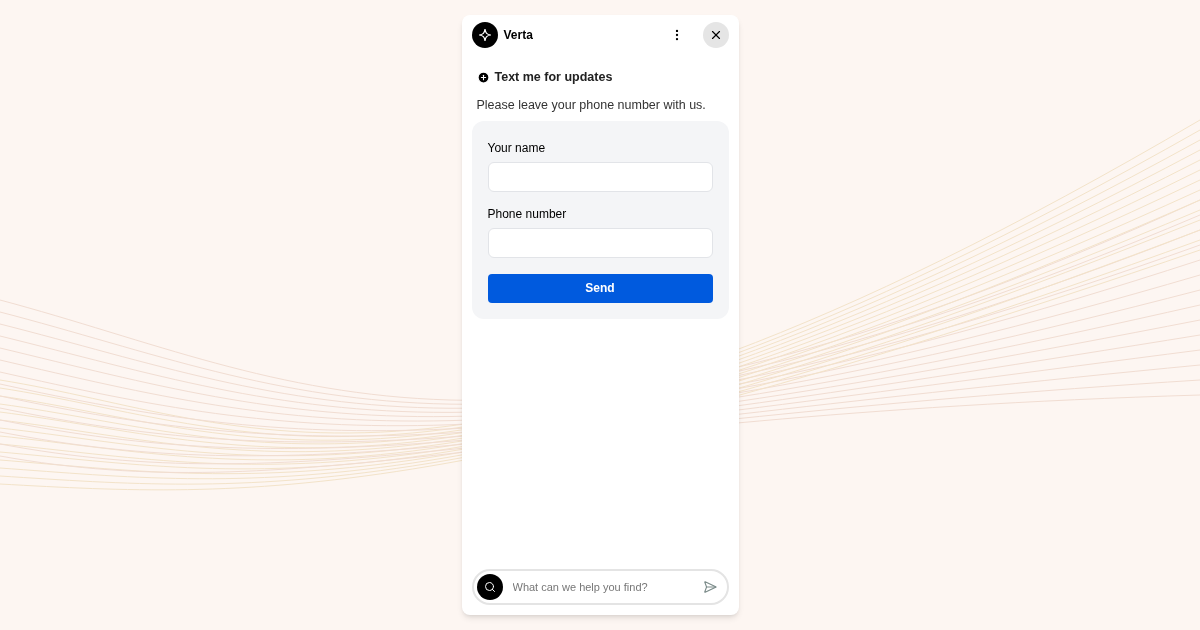 Image resolution: width=1200 pixels, height=630 pixels. What do you see at coordinates (709, 587) in the screenshot?
I see `send-icon` at bounding box center [709, 587].